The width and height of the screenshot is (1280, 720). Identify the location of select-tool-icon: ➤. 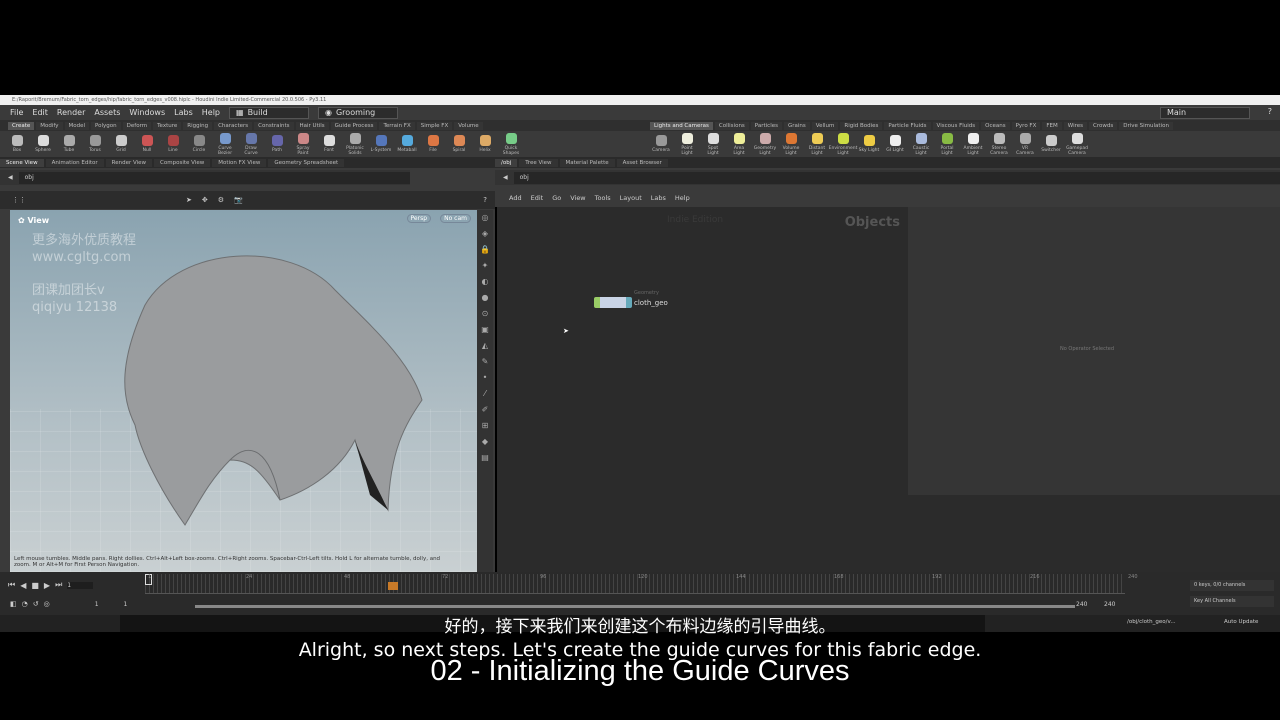
(189, 200).